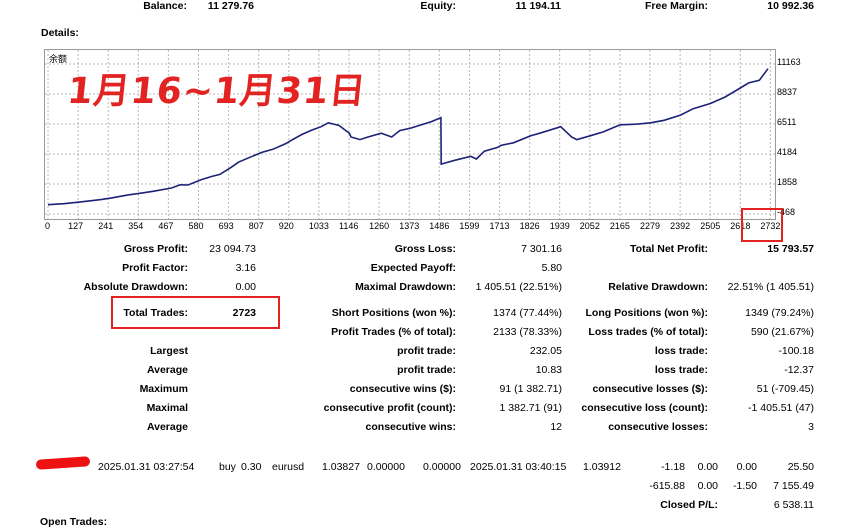  I want to click on long-positions-value: 1349 (79.24%), so click(779, 313).